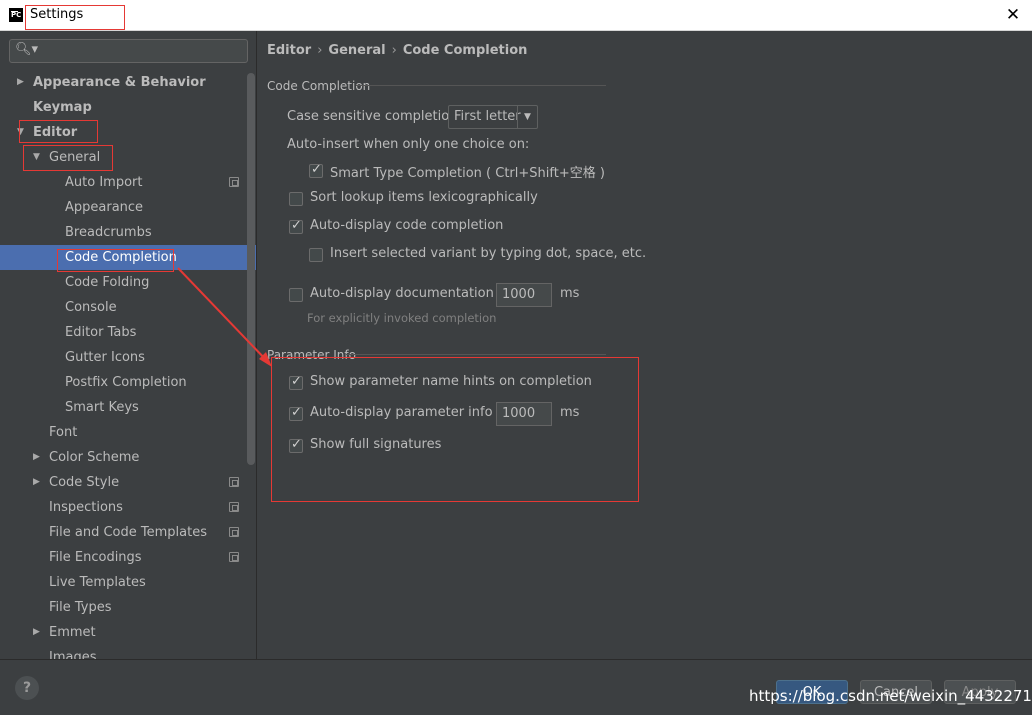 Image resolution: width=1032 pixels, height=715 pixels. Describe the element at coordinates (84, 482) in the screenshot. I see `tree-item-label: Code Style` at that location.